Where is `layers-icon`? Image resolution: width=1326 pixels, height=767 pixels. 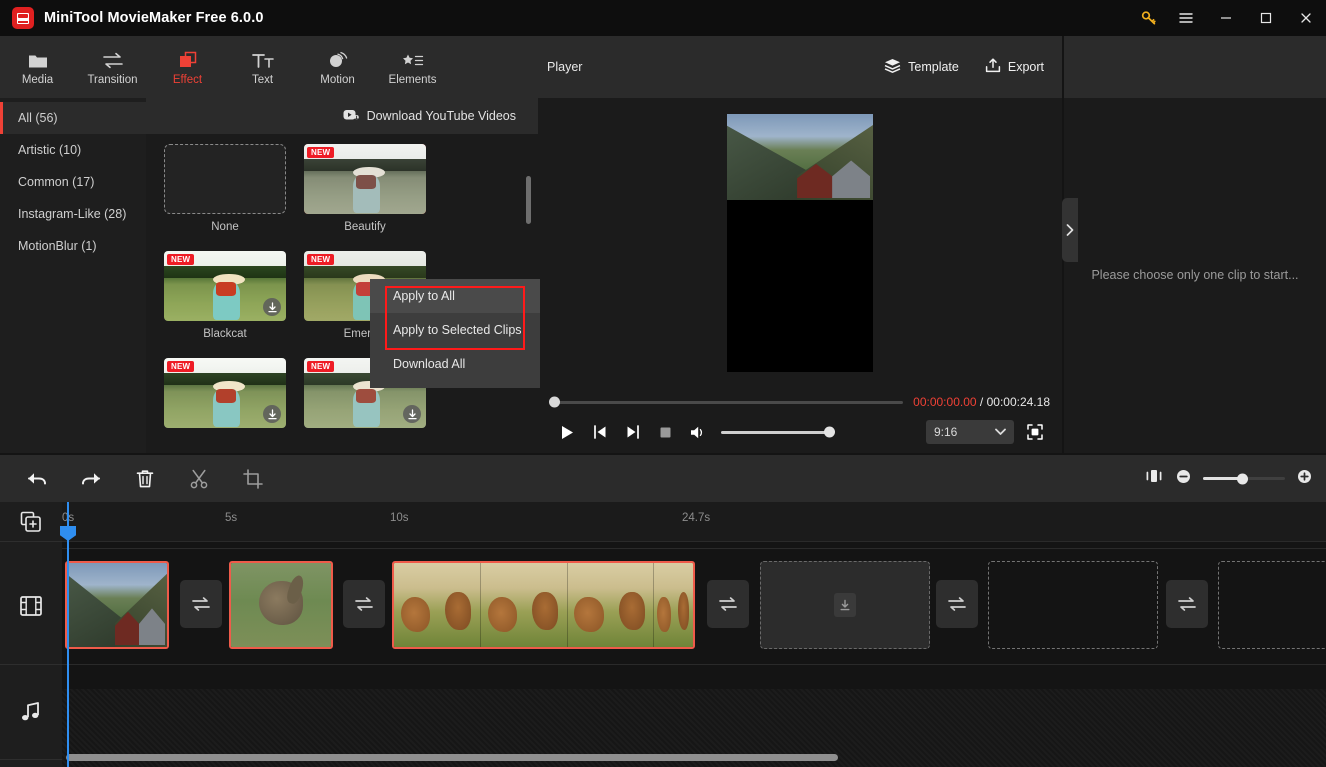 layers-icon is located at coordinates (892, 67).